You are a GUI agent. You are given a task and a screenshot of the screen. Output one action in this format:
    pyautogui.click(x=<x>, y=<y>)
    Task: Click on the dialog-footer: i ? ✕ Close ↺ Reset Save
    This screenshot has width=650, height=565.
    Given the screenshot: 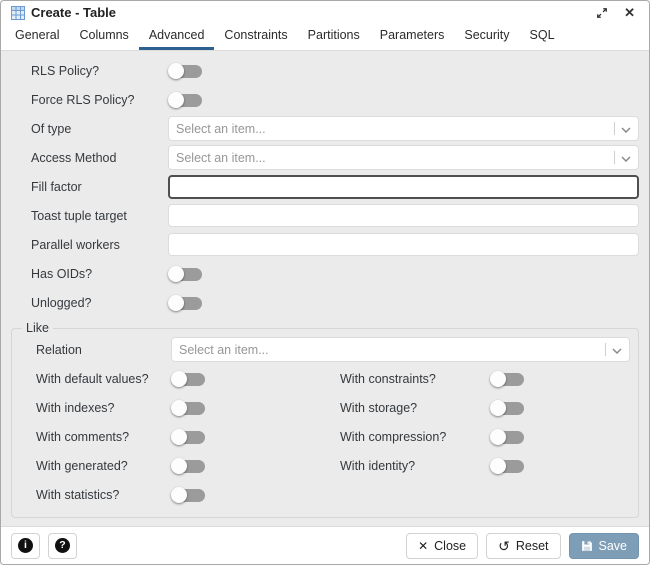 What is the action you would take?
    pyautogui.click(x=325, y=545)
    